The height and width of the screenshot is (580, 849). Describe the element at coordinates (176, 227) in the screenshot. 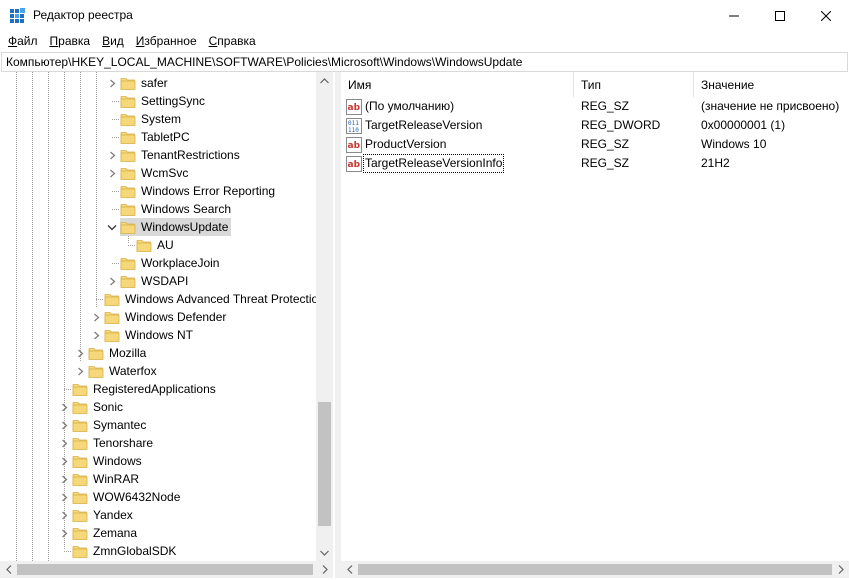

I see `tree-item-content: WindowsUpdate` at that location.